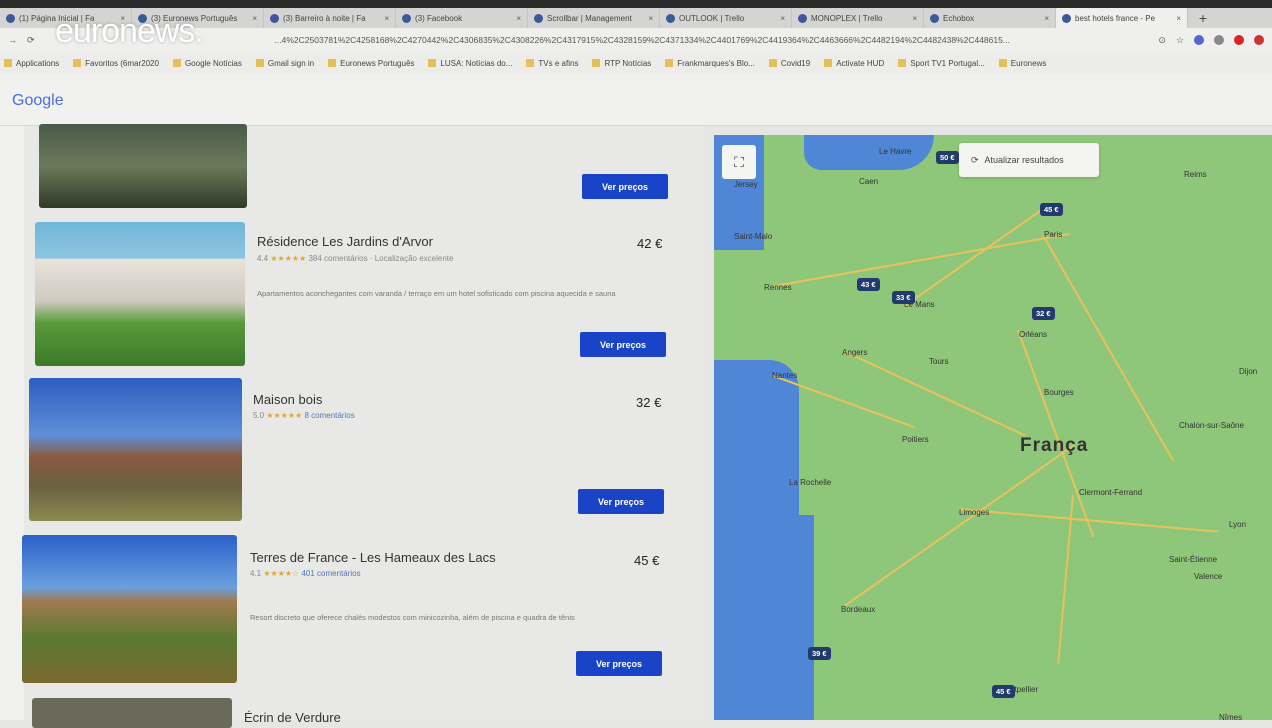  Describe the element at coordinates (990, 18) in the screenshot. I see `browser-tab: Echobox ×` at that location.